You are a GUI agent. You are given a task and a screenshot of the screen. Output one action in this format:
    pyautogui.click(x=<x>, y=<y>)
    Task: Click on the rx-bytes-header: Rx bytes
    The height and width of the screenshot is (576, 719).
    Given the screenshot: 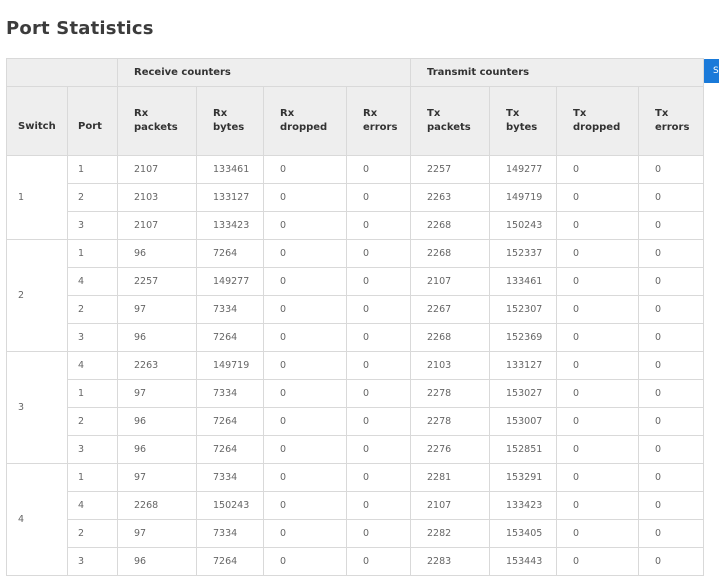 What is the action you would take?
    pyautogui.click(x=230, y=121)
    